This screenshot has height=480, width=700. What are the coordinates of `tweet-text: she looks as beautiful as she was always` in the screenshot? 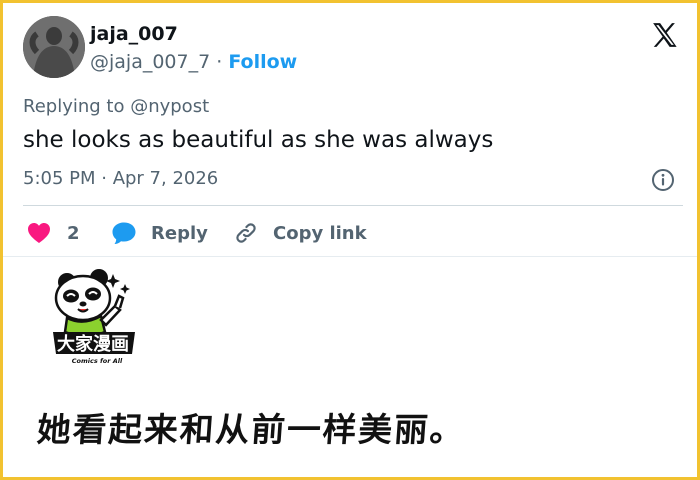 It's located at (258, 140).